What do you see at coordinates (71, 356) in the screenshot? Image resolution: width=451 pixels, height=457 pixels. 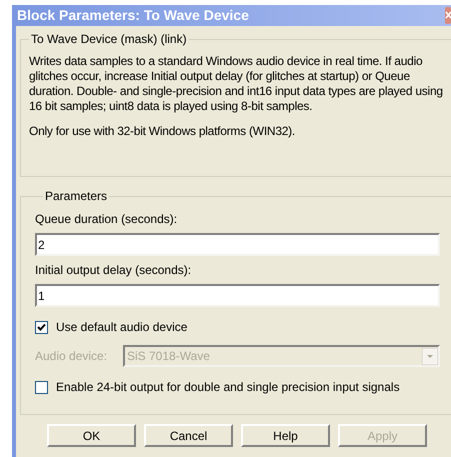 I see `field-label: Audio device:` at bounding box center [71, 356].